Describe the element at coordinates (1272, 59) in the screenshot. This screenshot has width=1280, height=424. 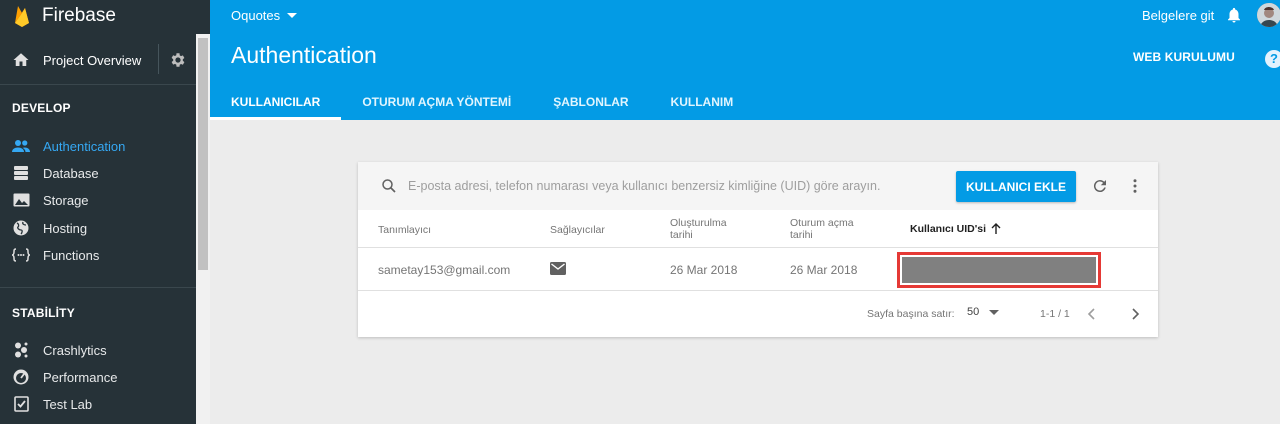
I see `help-icon: ?` at that location.